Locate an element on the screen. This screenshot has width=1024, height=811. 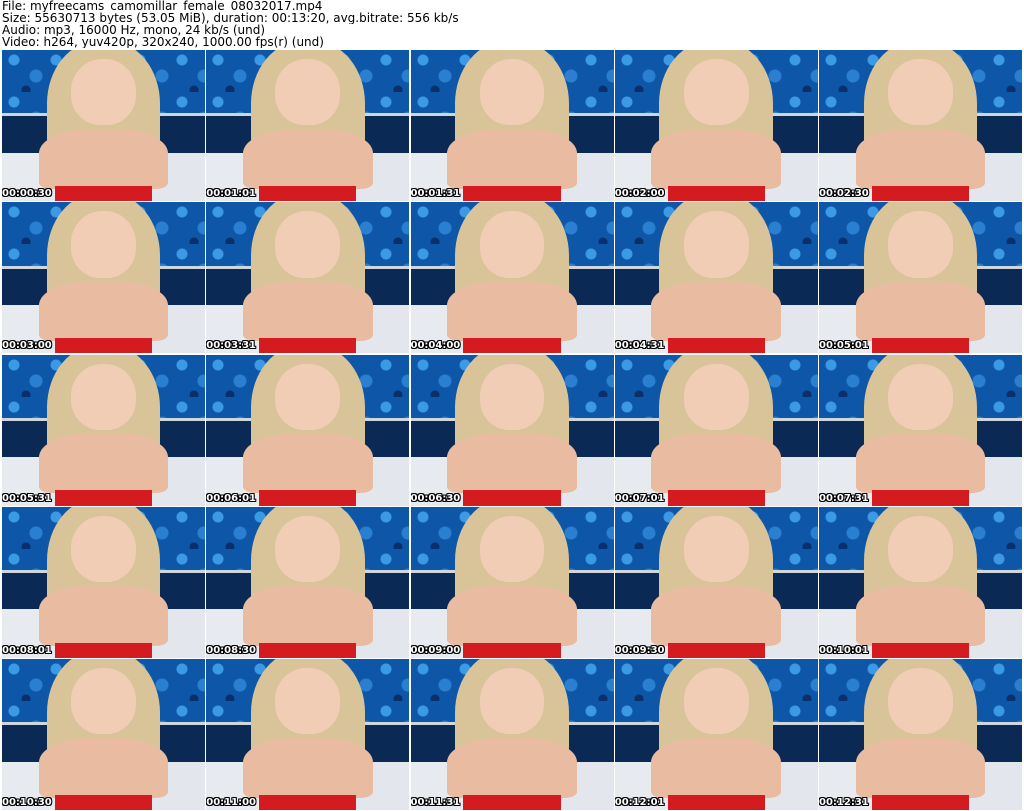
video-thumbnail: 00:09:30 is located at coordinates (716, 582).